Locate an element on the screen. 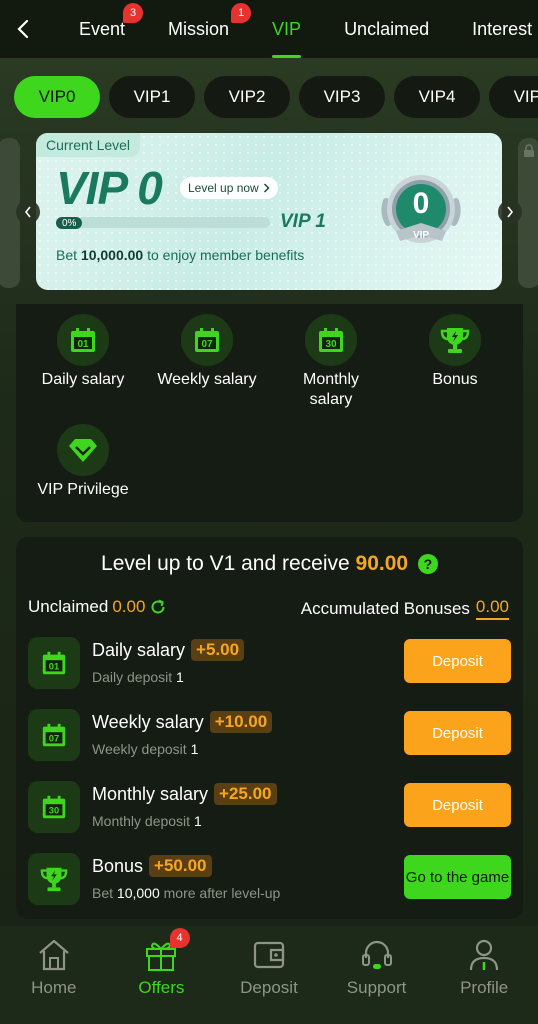 Image resolution: width=538 pixels, height=1024 pixels. benefit-daily-salary: 01 Daily salary is located at coordinates (83, 352).